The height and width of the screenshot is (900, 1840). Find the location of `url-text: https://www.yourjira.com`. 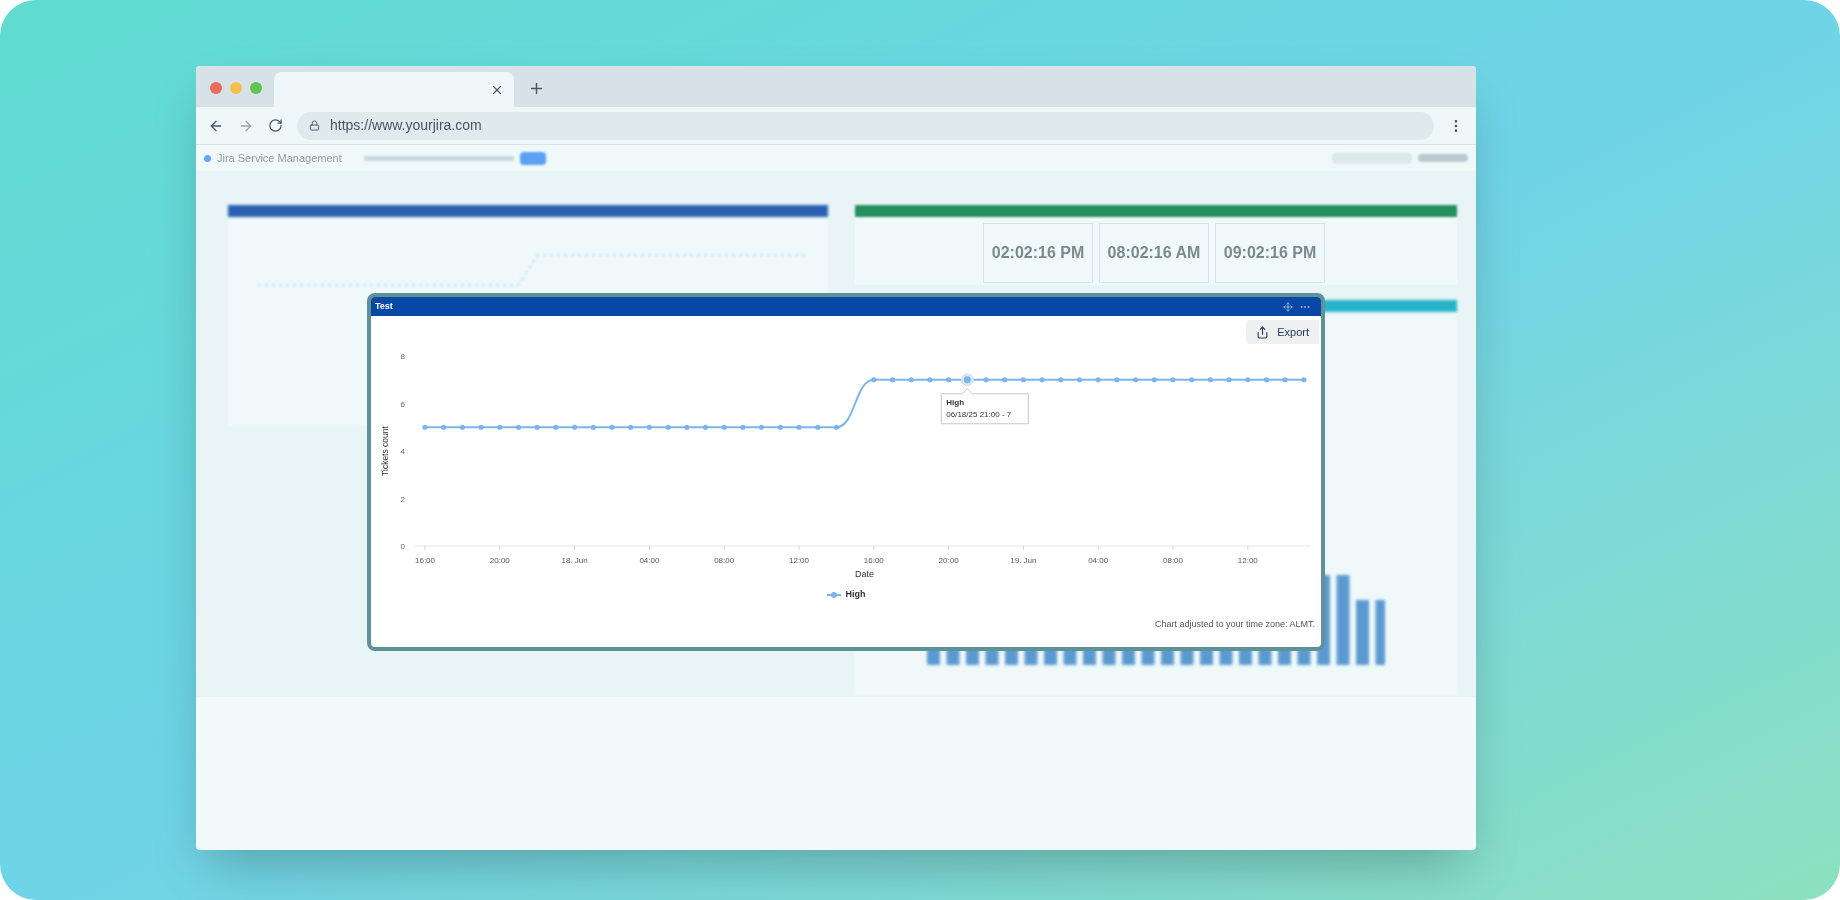

url-text: https://www.yourjira.com is located at coordinates (406, 125).